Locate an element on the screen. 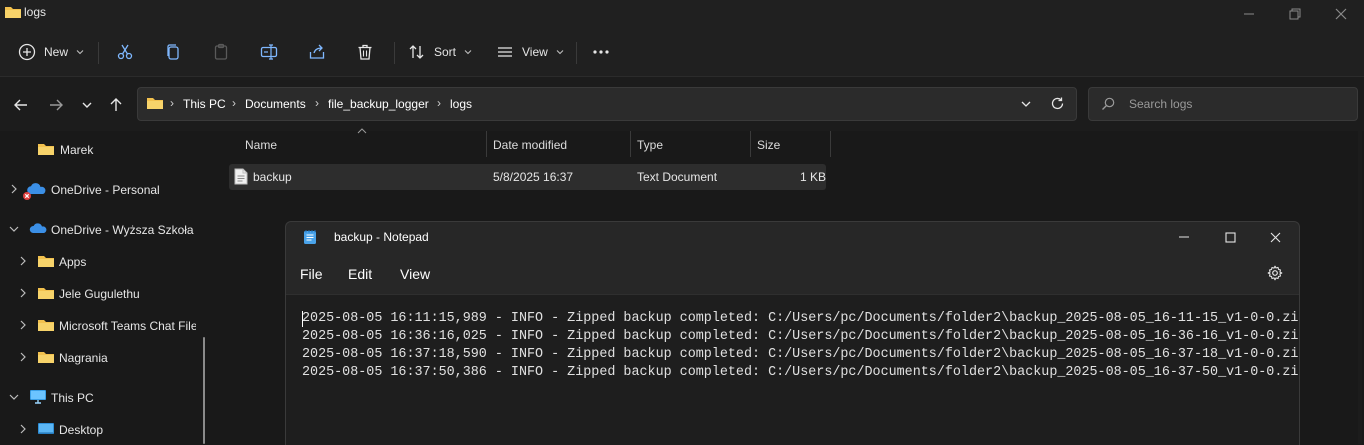 The image size is (1364, 445). column-header-type: Type is located at coordinates (650, 145).